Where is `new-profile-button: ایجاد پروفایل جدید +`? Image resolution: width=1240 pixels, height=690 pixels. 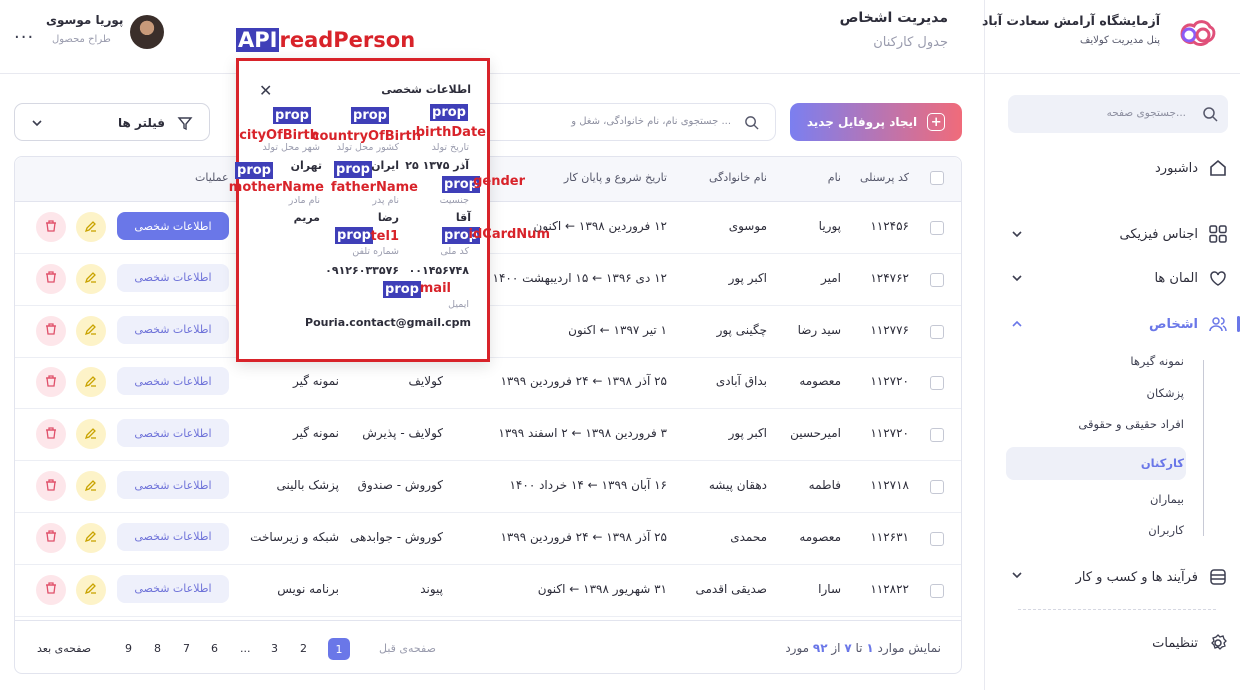 new-profile-button: ایجاد پروفایل جدید + is located at coordinates (876, 122).